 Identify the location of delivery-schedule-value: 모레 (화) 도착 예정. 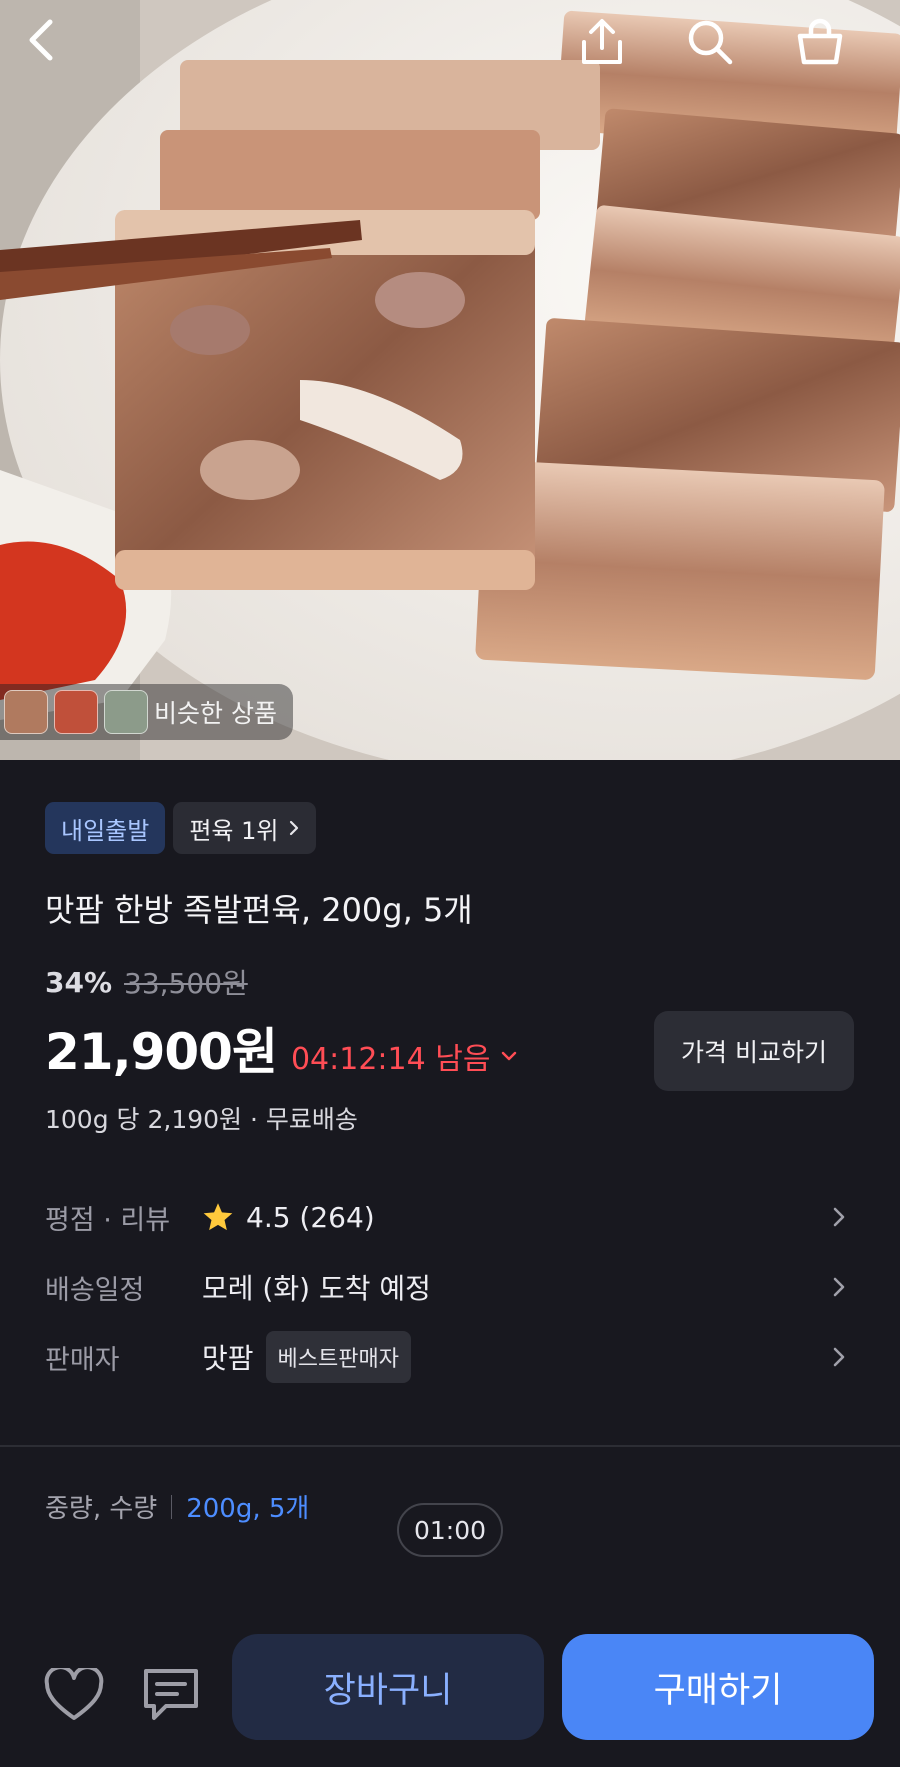
(316, 1288).